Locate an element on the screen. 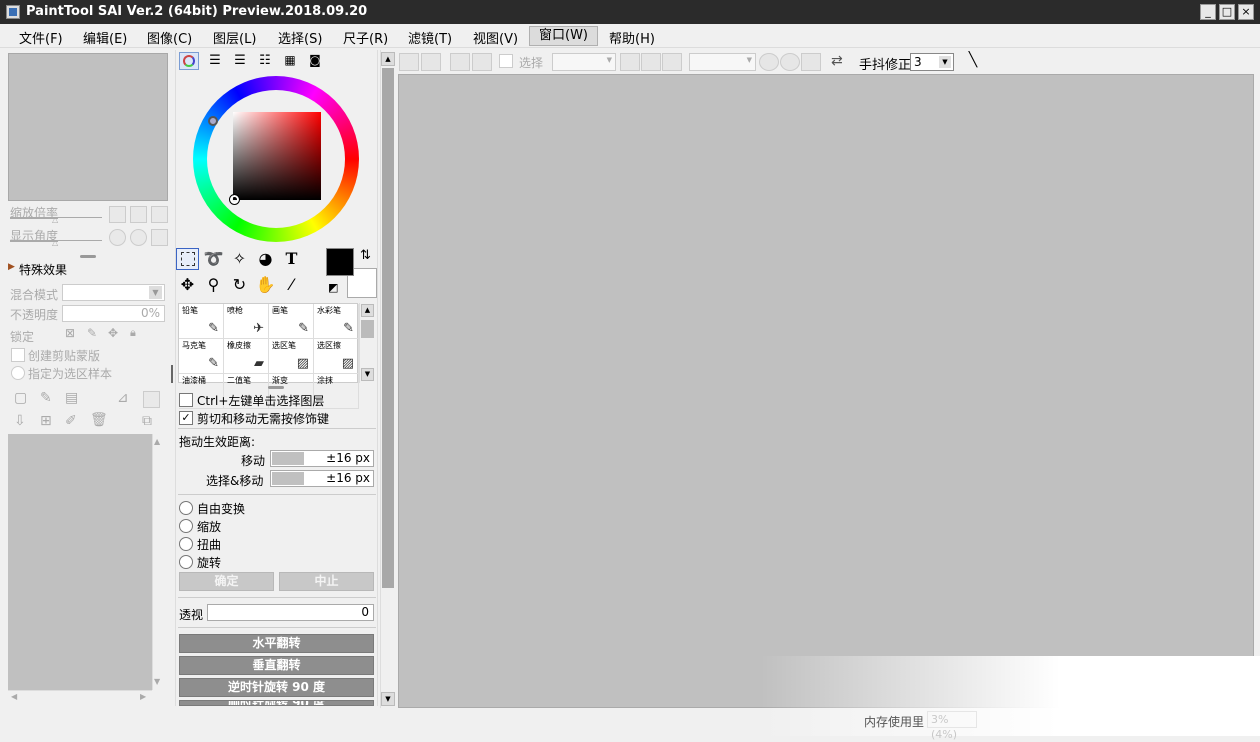  color-wheel-tab is located at coordinates (189, 61).